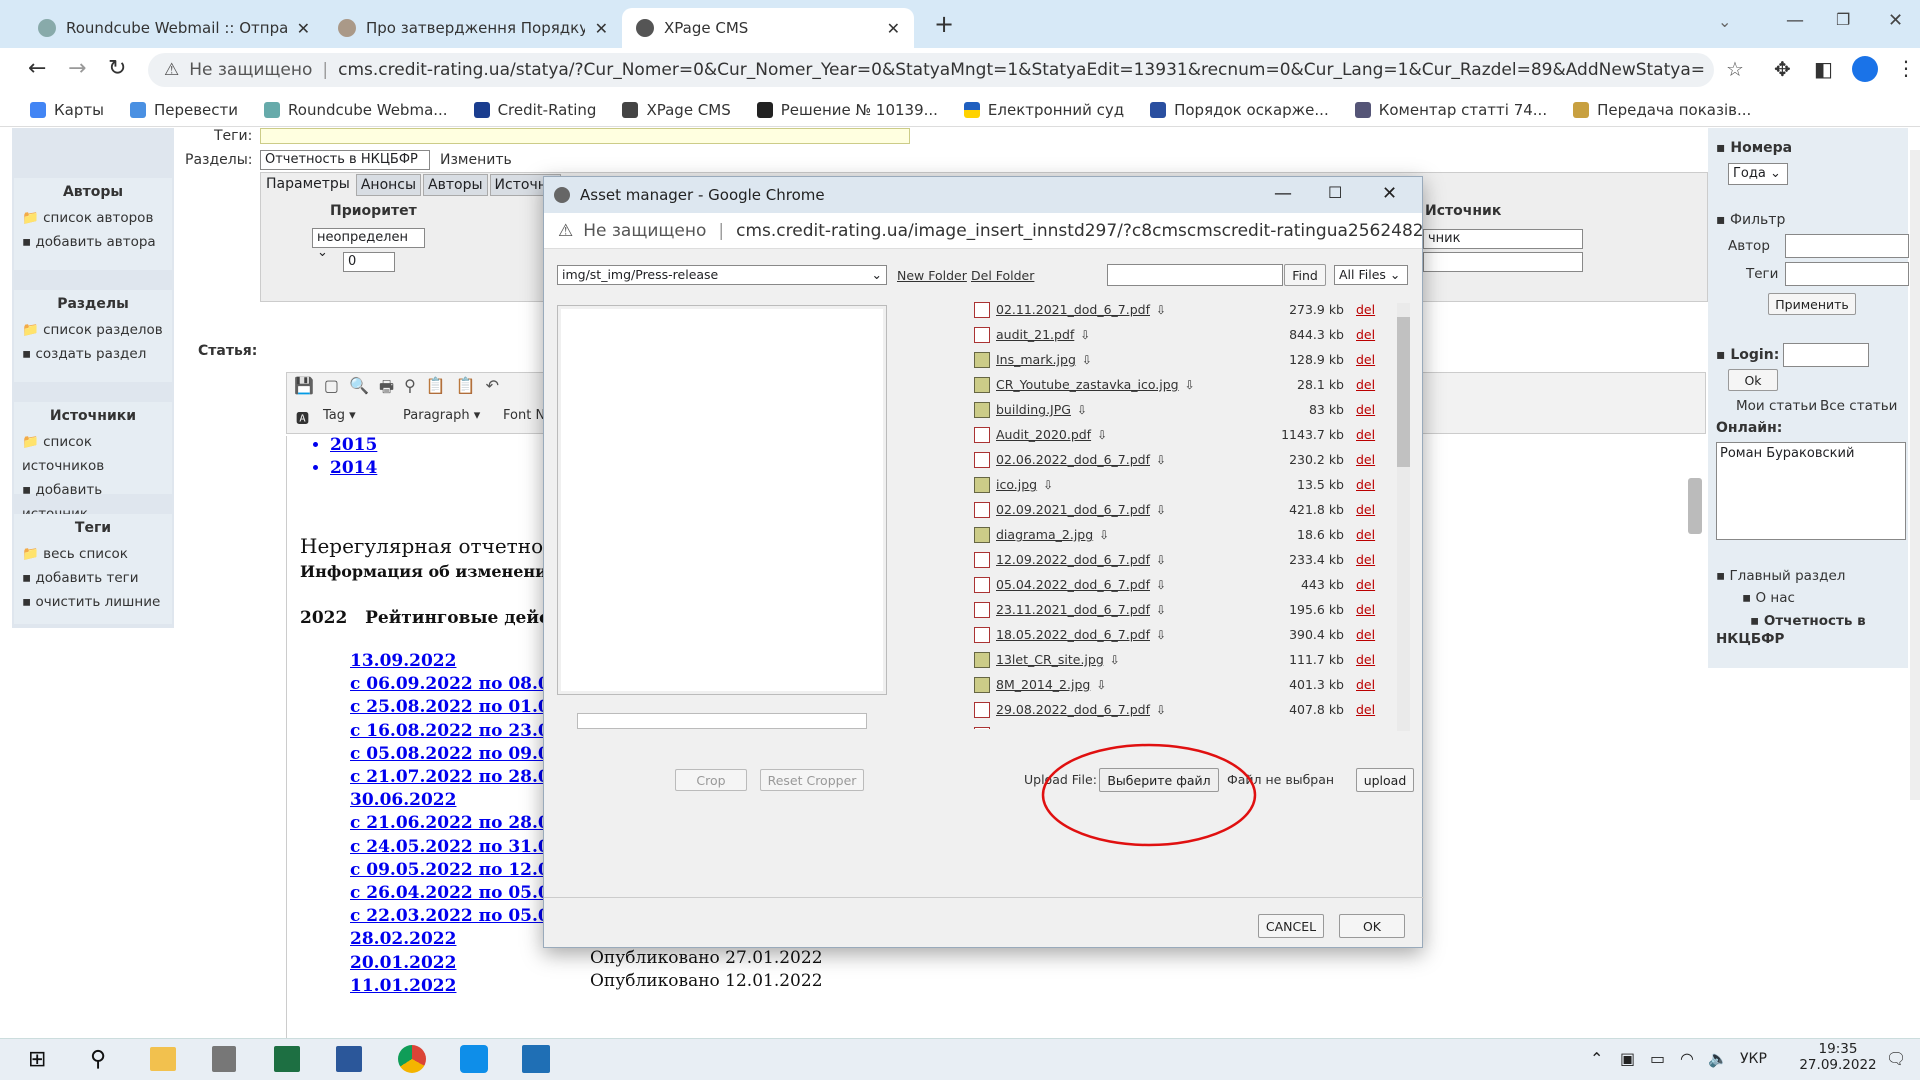 The width and height of the screenshot is (1920, 1080). I want to click on sidebar-link: ▪ очистить лишние, so click(93, 602).